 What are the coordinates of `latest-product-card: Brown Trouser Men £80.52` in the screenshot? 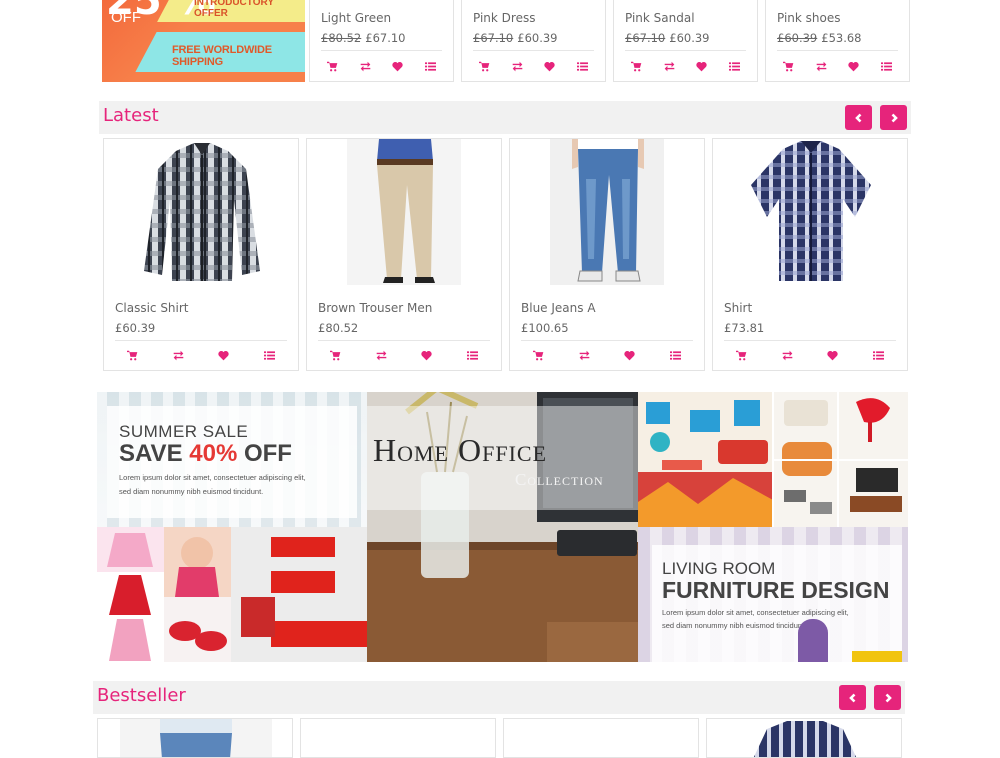 It's located at (404, 254).